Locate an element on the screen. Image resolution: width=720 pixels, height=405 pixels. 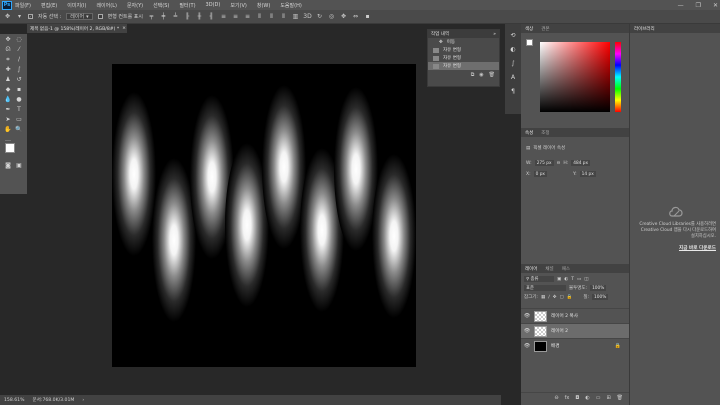
distribute-bottom-icon: ≡ is located at coordinates (247, 16).